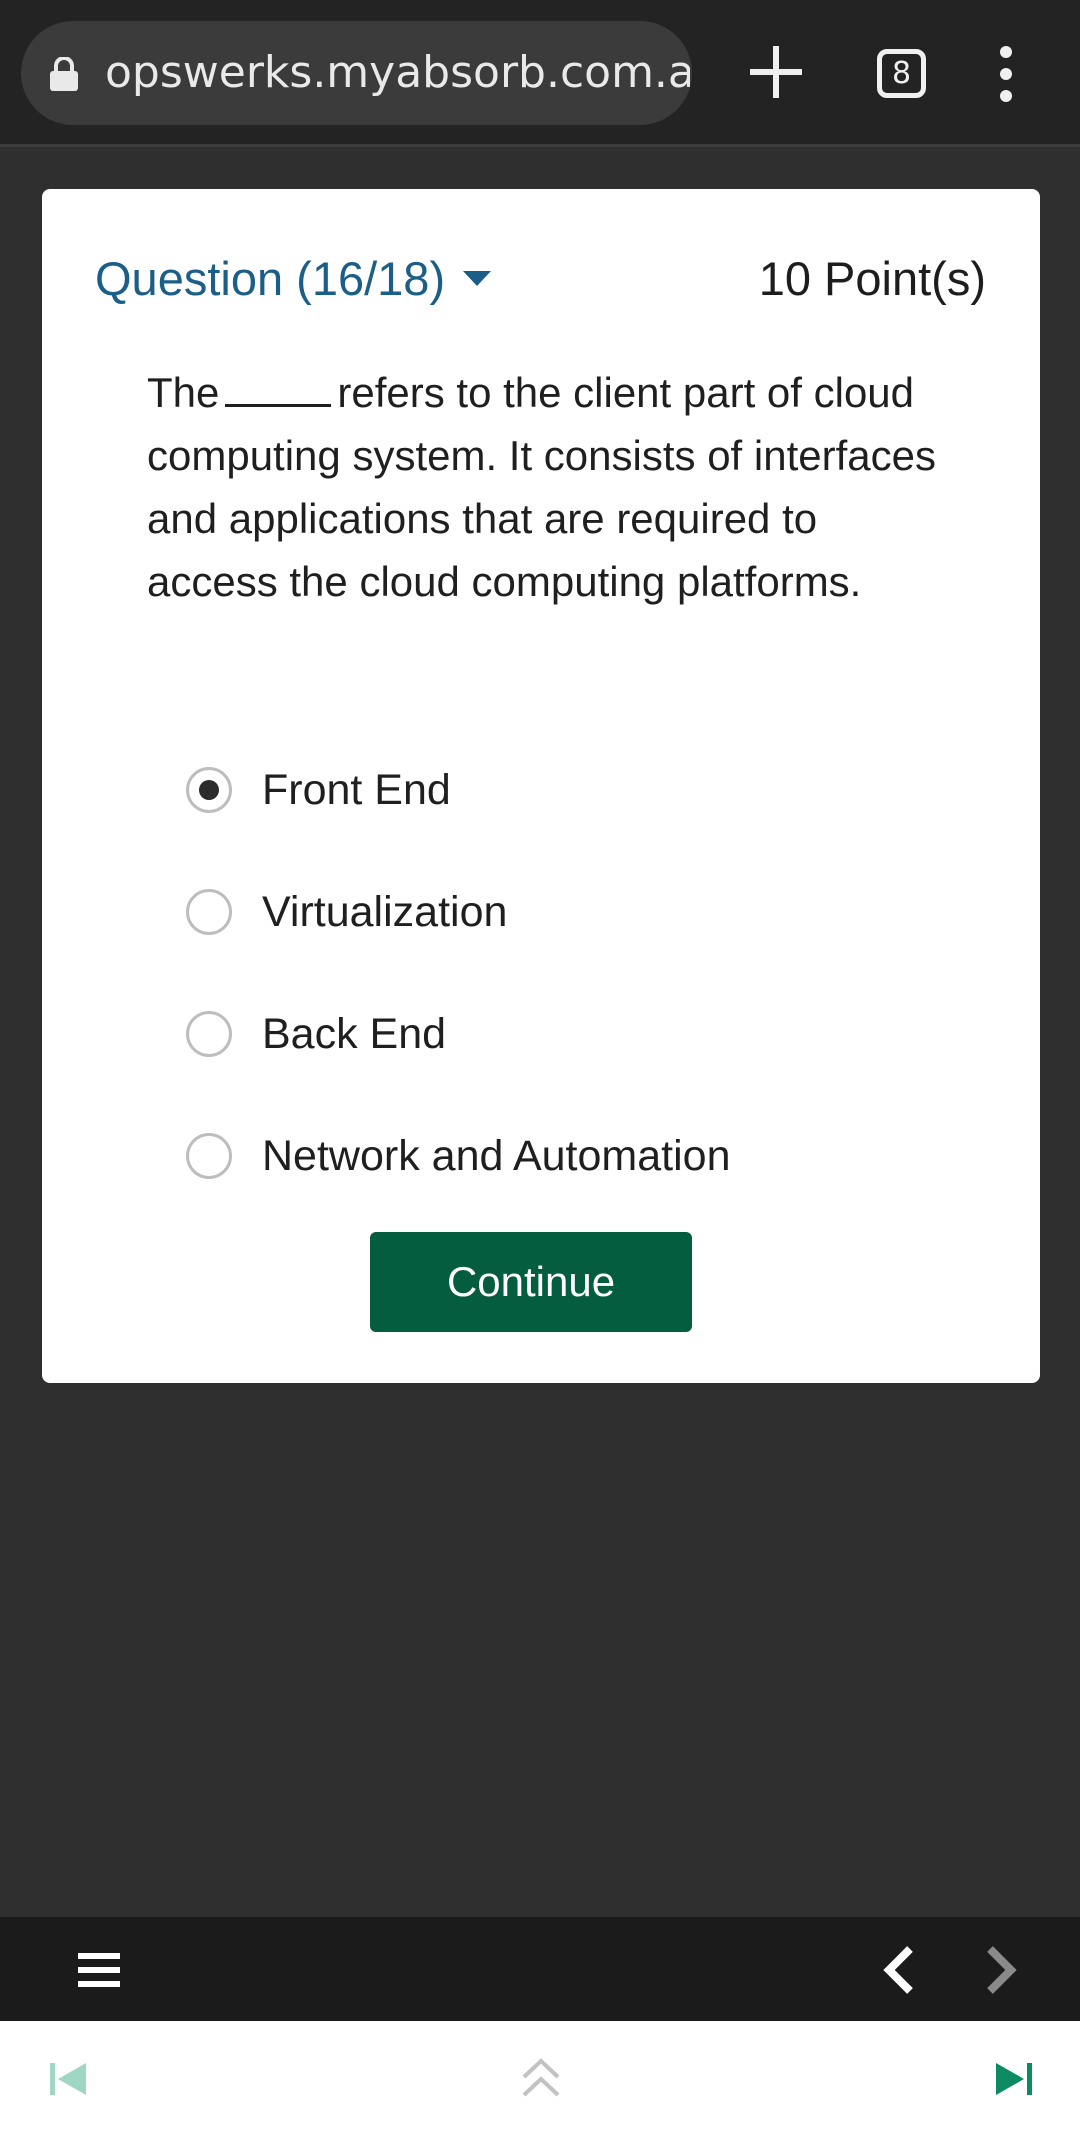 Image resolution: width=1080 pixels, height=2131 pixels. I want to click on option-label: Network and Automation, so click(496, 1155).